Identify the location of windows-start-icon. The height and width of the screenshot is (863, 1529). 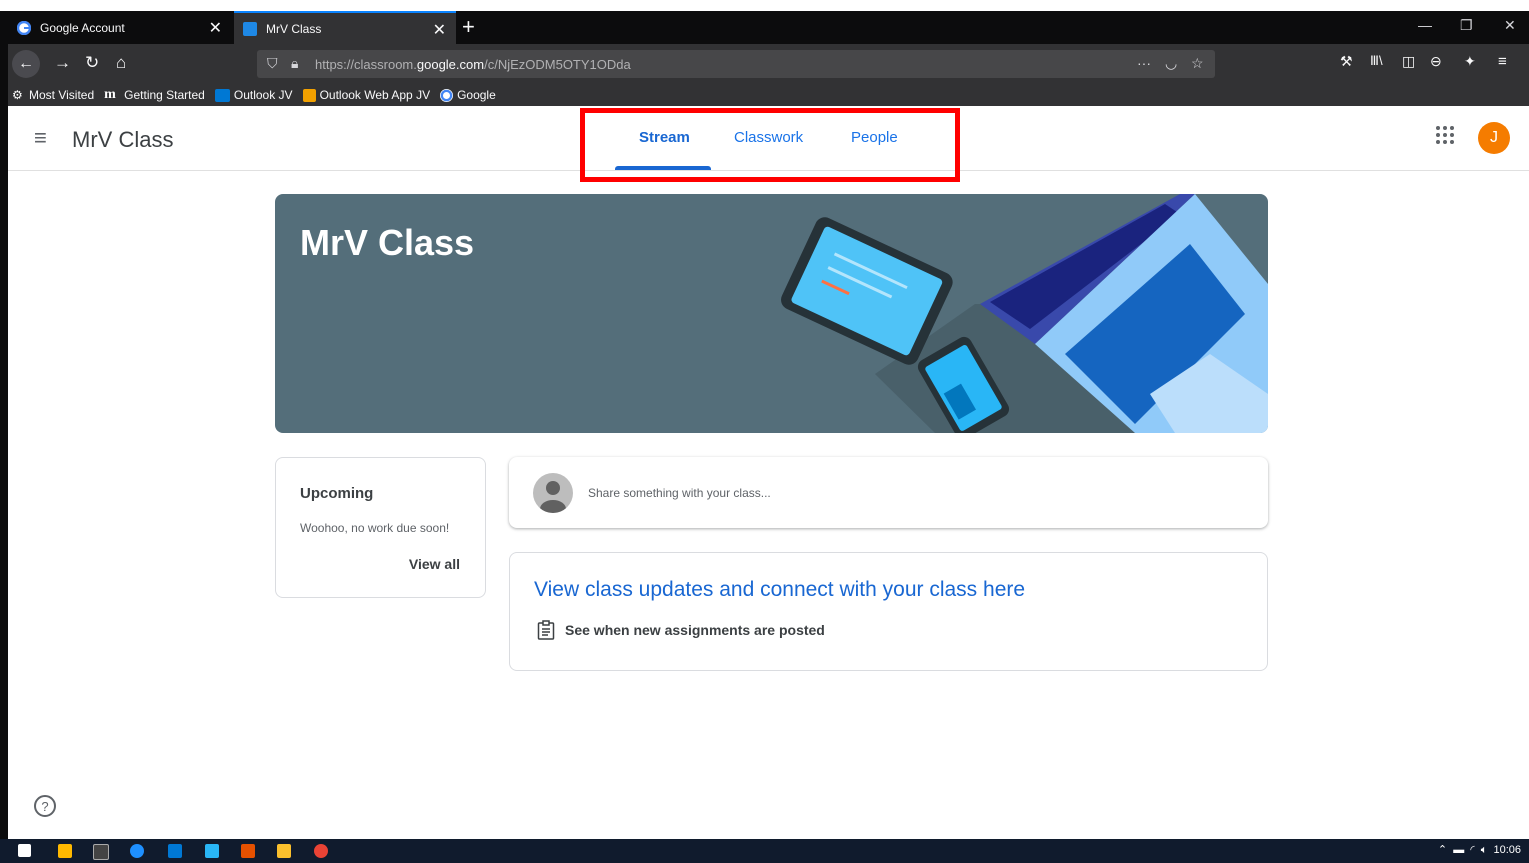
(24, 850).